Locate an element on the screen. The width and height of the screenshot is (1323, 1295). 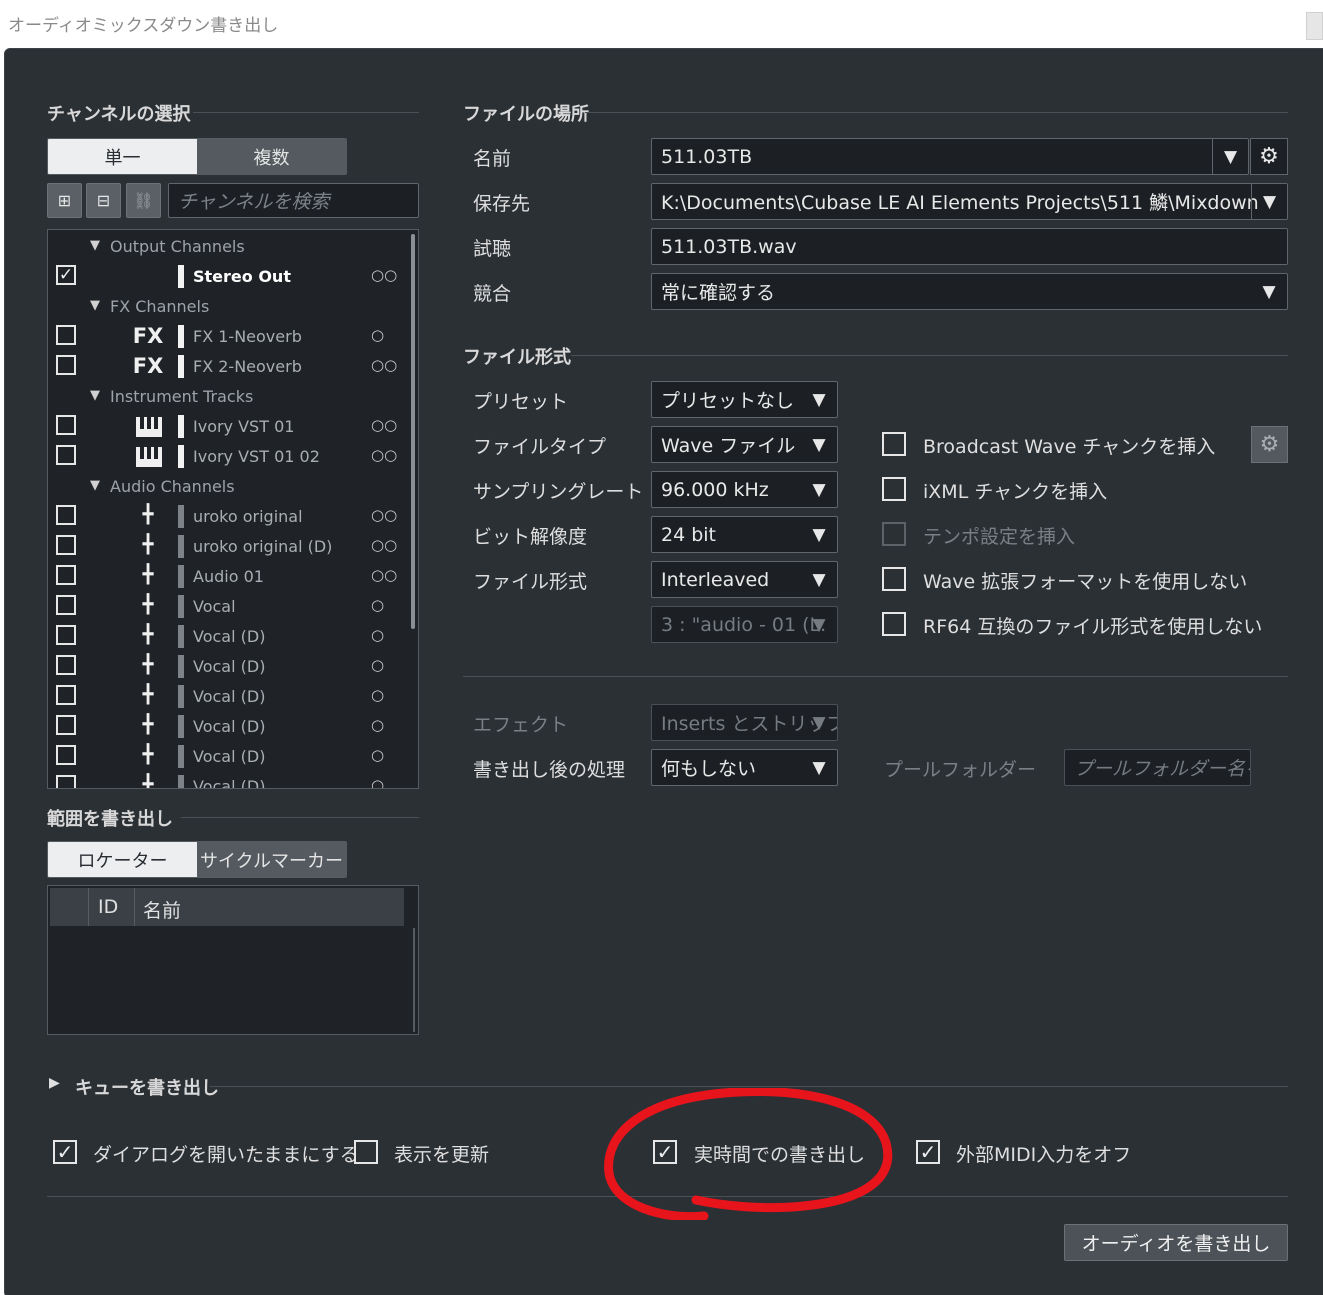
divider is located at coordinates (875, 676).